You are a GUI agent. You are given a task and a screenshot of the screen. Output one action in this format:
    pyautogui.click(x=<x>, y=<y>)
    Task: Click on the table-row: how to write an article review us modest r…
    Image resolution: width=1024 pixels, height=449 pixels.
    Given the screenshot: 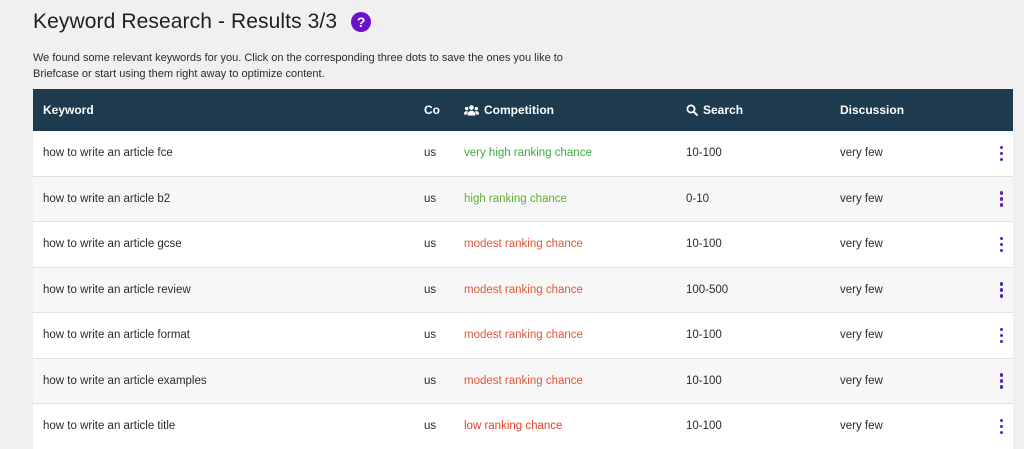 What is the action you would take?
    pyautogui.click(x=523, y=290)
    